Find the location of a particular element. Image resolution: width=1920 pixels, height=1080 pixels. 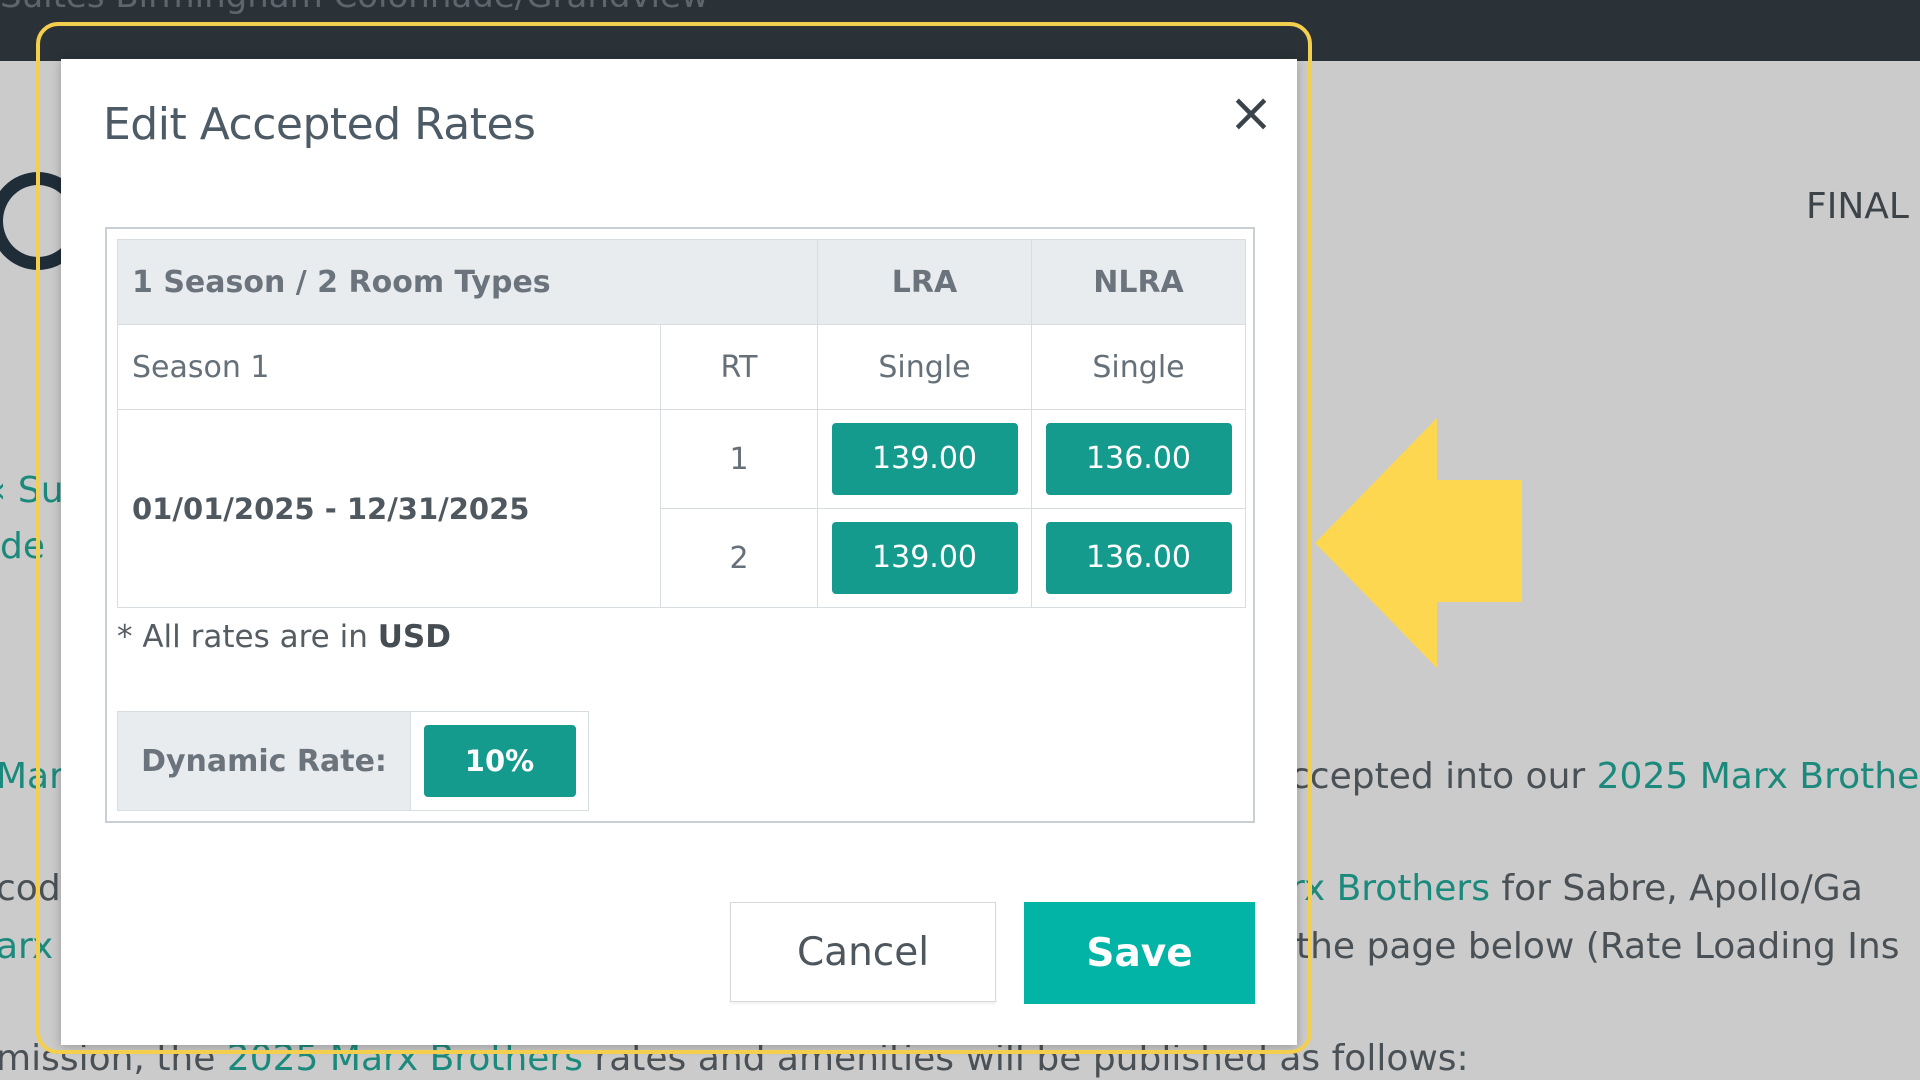

season-label: Season 1 is located at coordinates (389, 367).